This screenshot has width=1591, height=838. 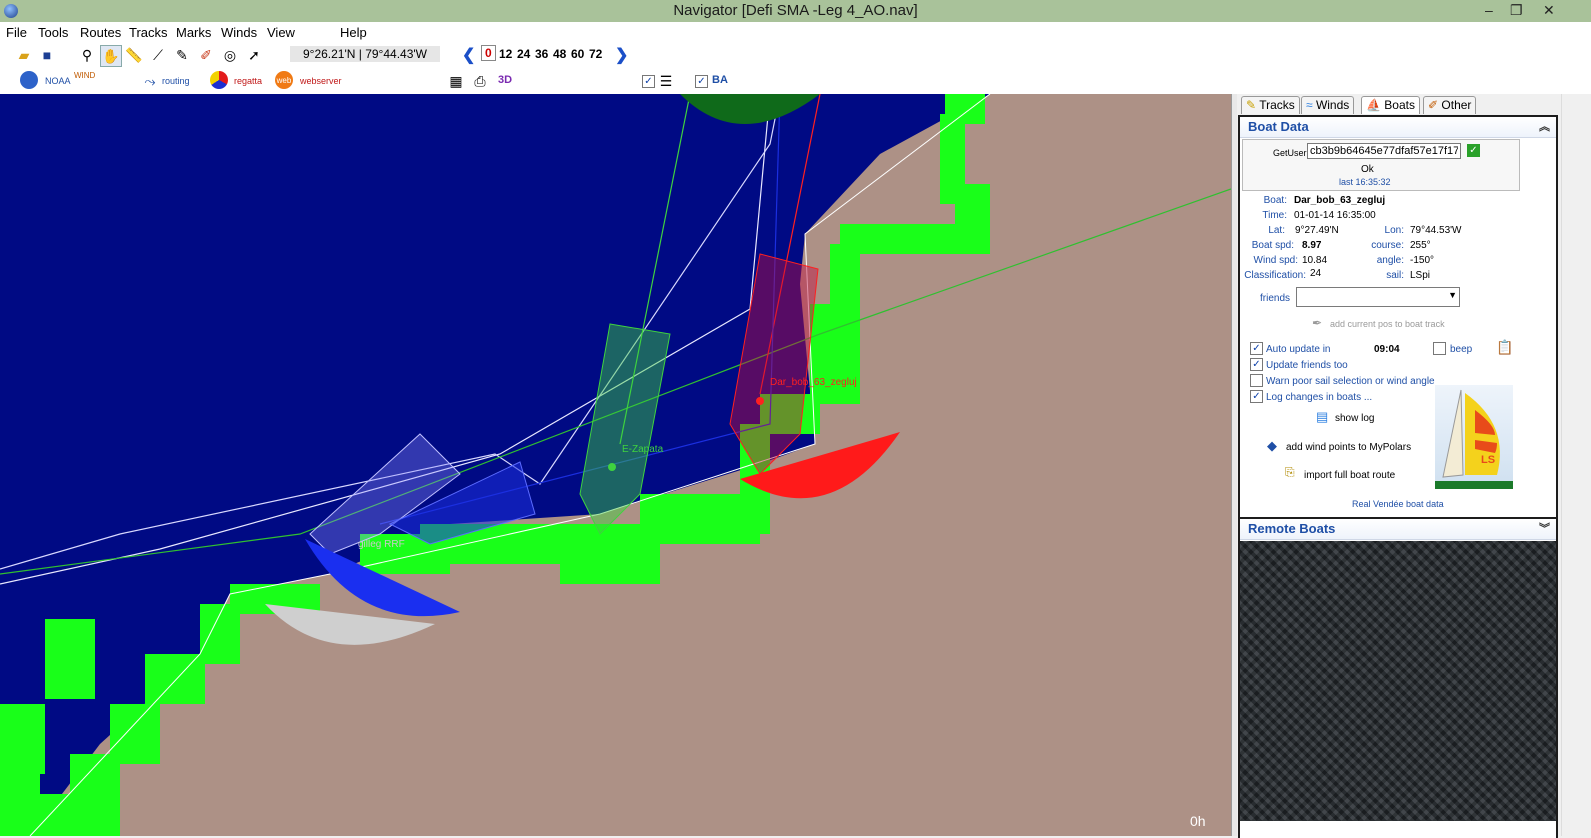 I want to click on regatta-icon, so click(x=219, y=80).